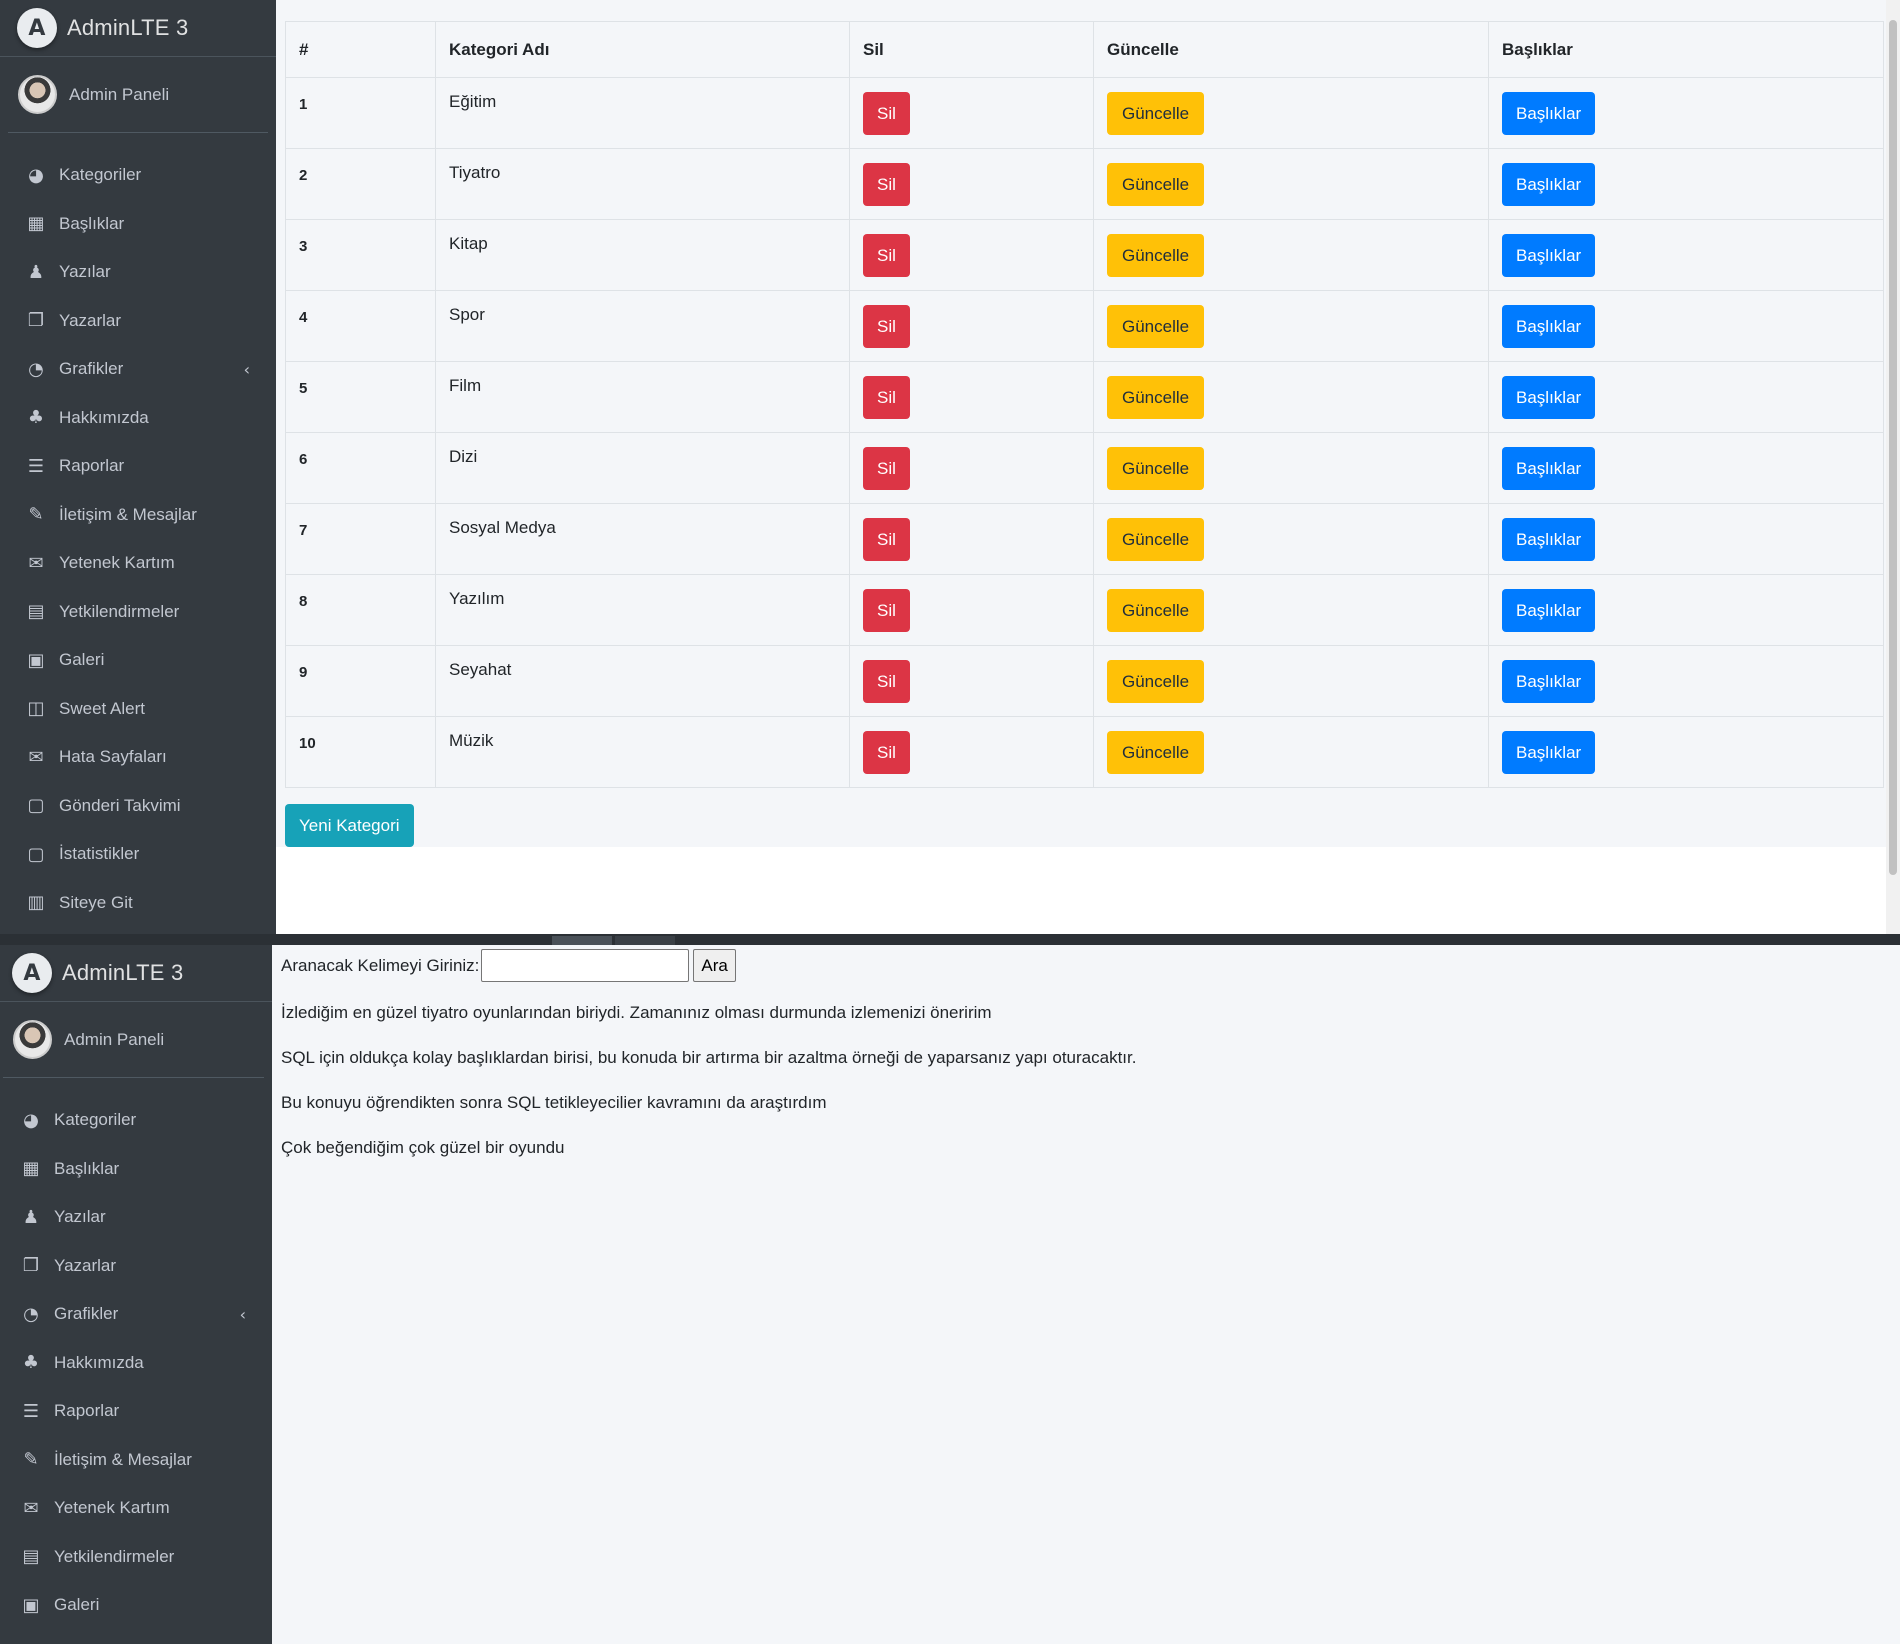 This screenshot has width=1900, height=1644. I want to click on search-input, so click(585, 965).